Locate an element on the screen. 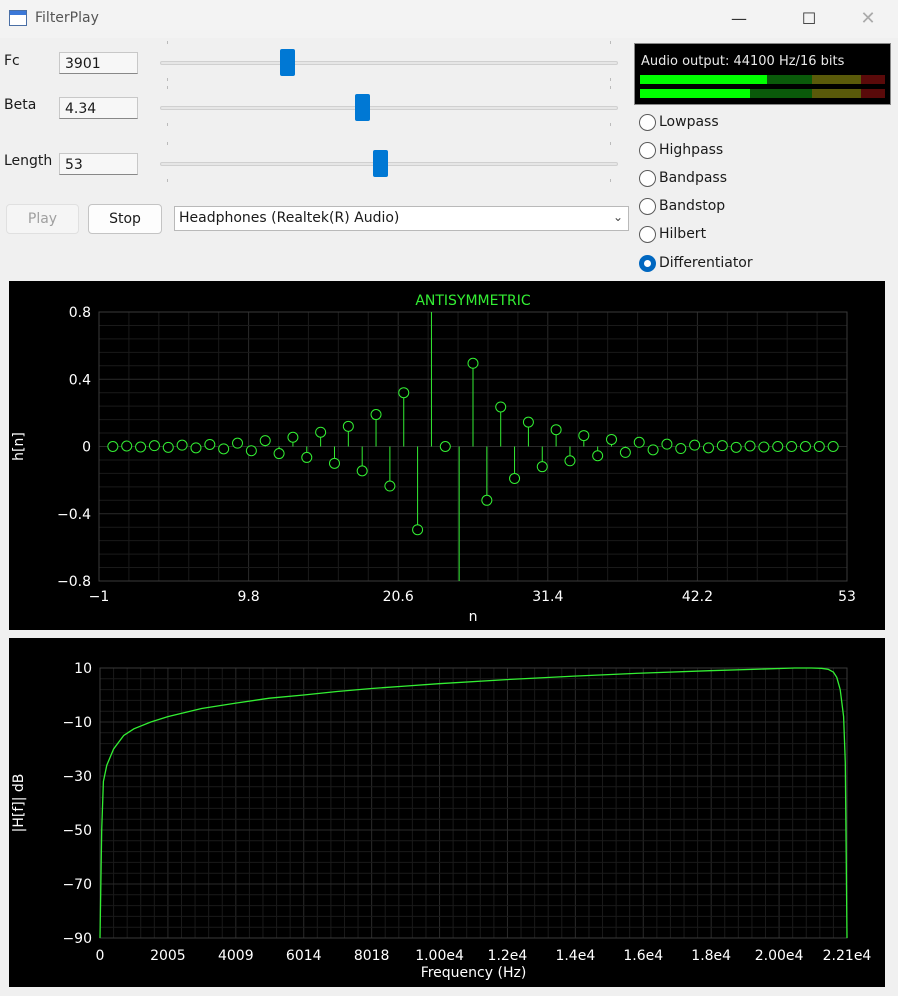  level-fill is located at coordinates (695, 93).